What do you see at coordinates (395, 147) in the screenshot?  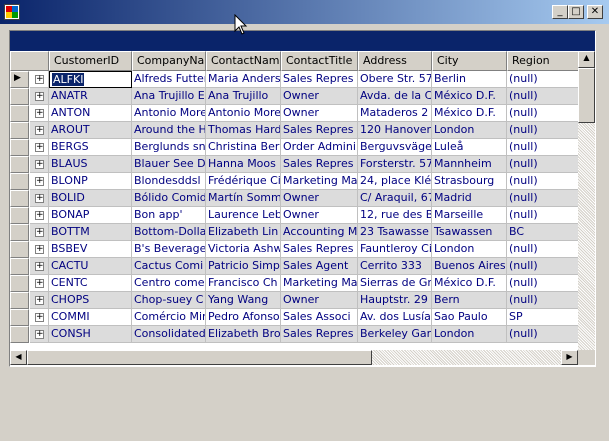 I see `cell-address: Berguvsväge` at bounding box center [395, 147].